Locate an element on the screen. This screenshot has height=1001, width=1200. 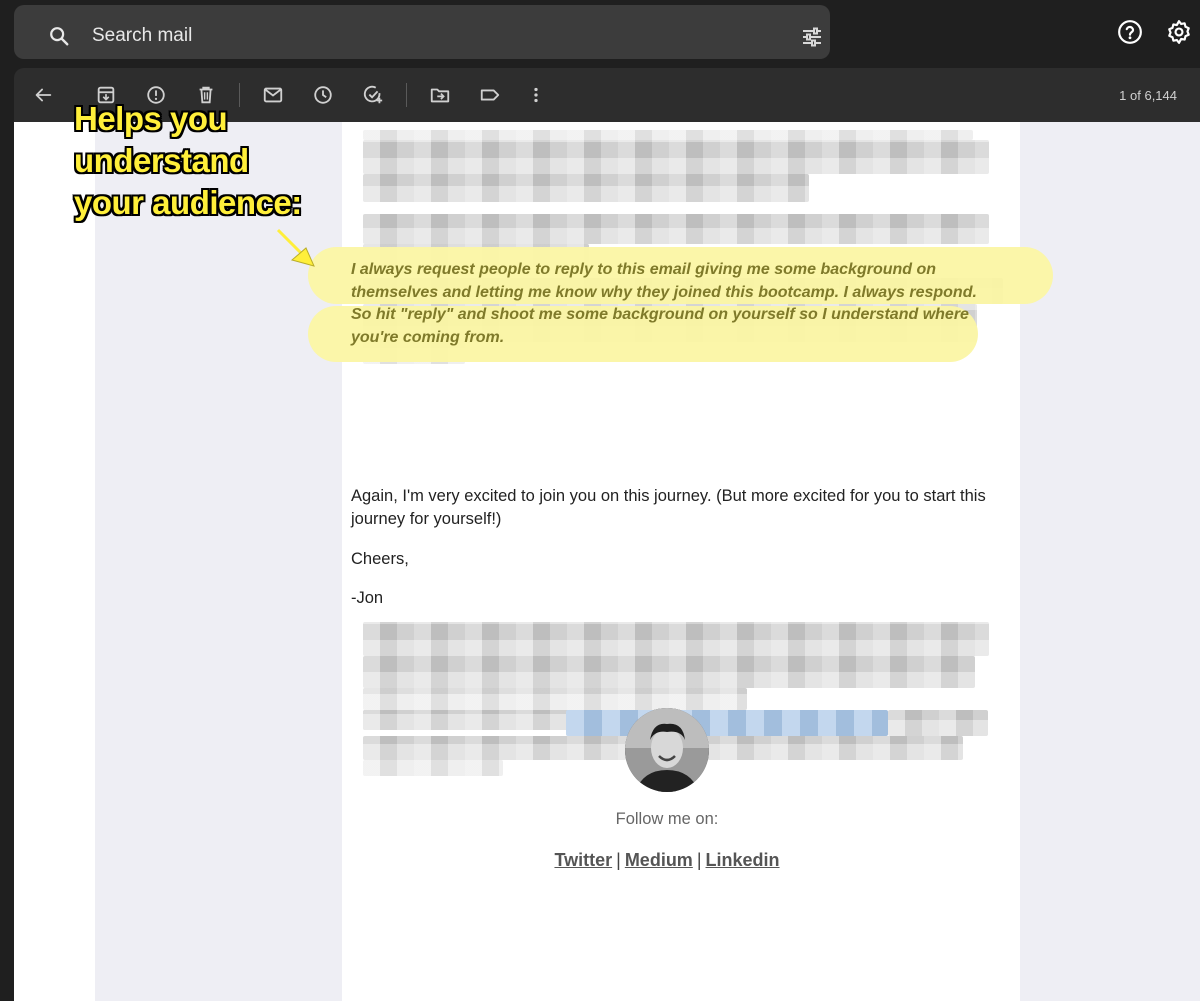
search-bar: Search mail is located at coordinates (422, 32).